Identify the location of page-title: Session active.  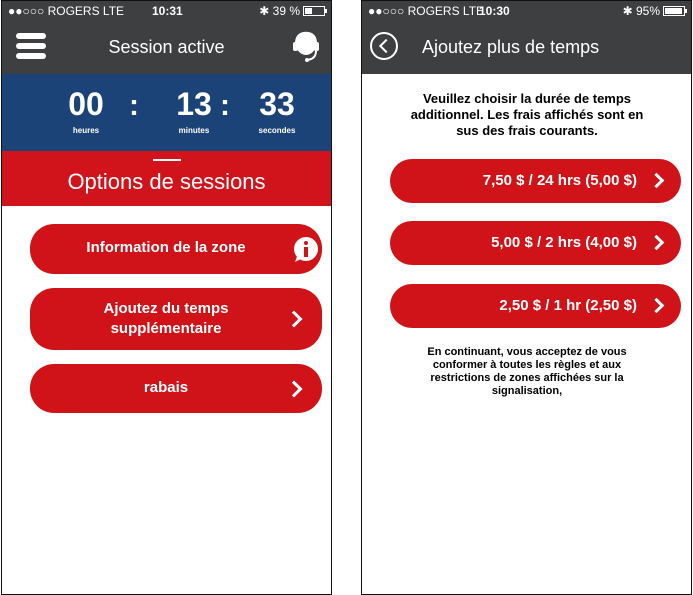
(166, 47).